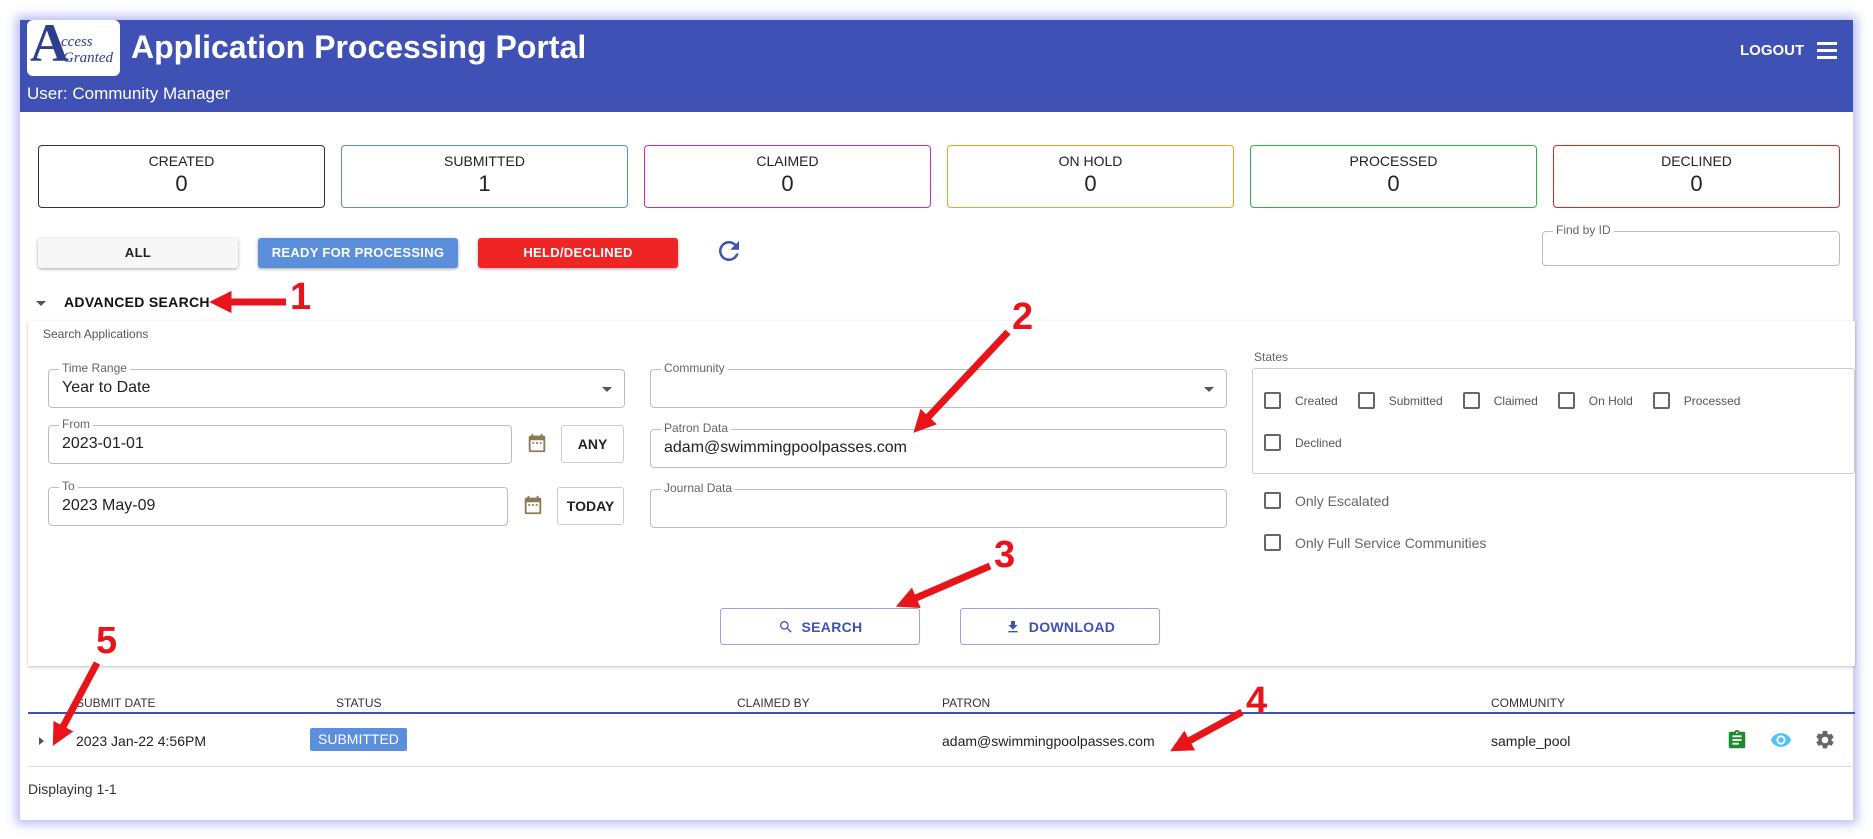  Describe the element at coordinates (107, 641) in the screenshot. I see `annotation-label-5: 5` at that location.